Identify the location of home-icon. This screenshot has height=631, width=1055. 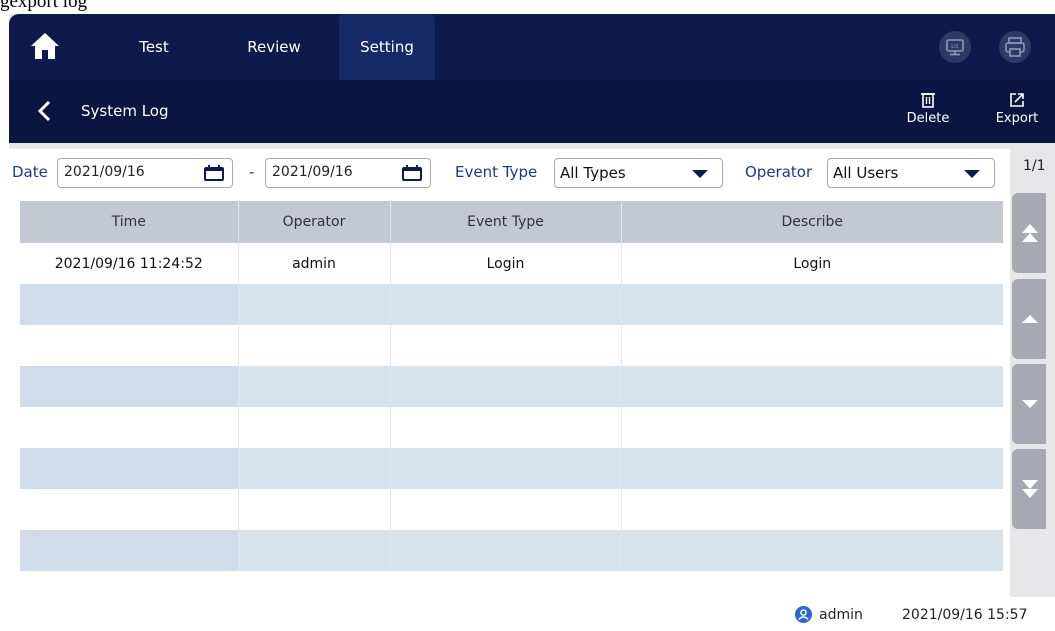
(45, 46).